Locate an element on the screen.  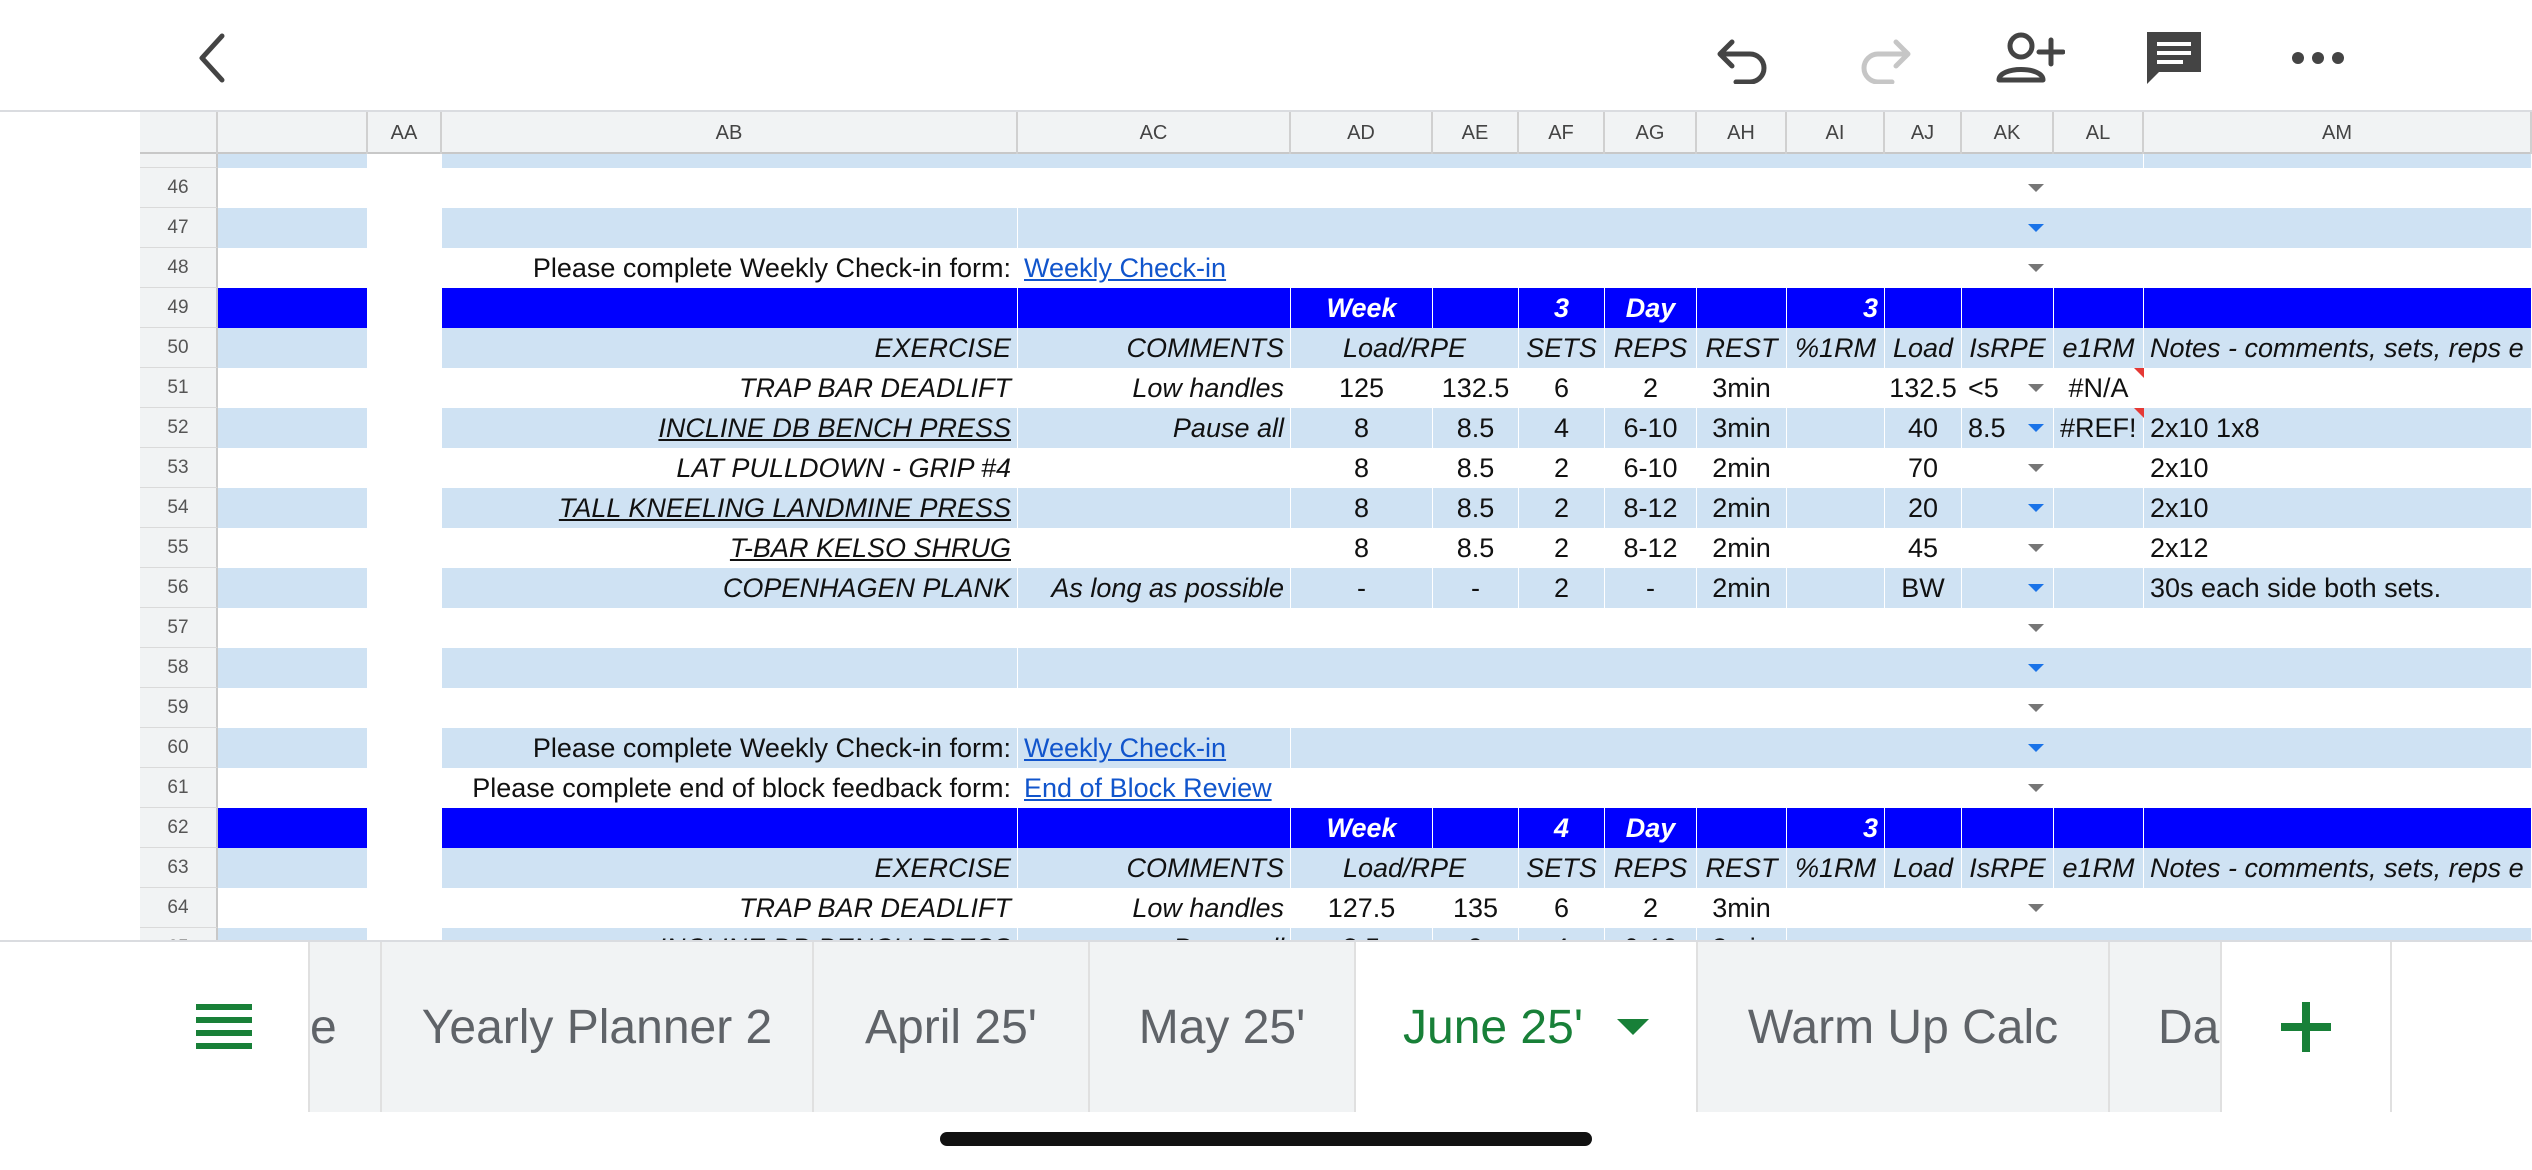
sheet-tab-april: April 25' is located at coordinates (952, 1027).